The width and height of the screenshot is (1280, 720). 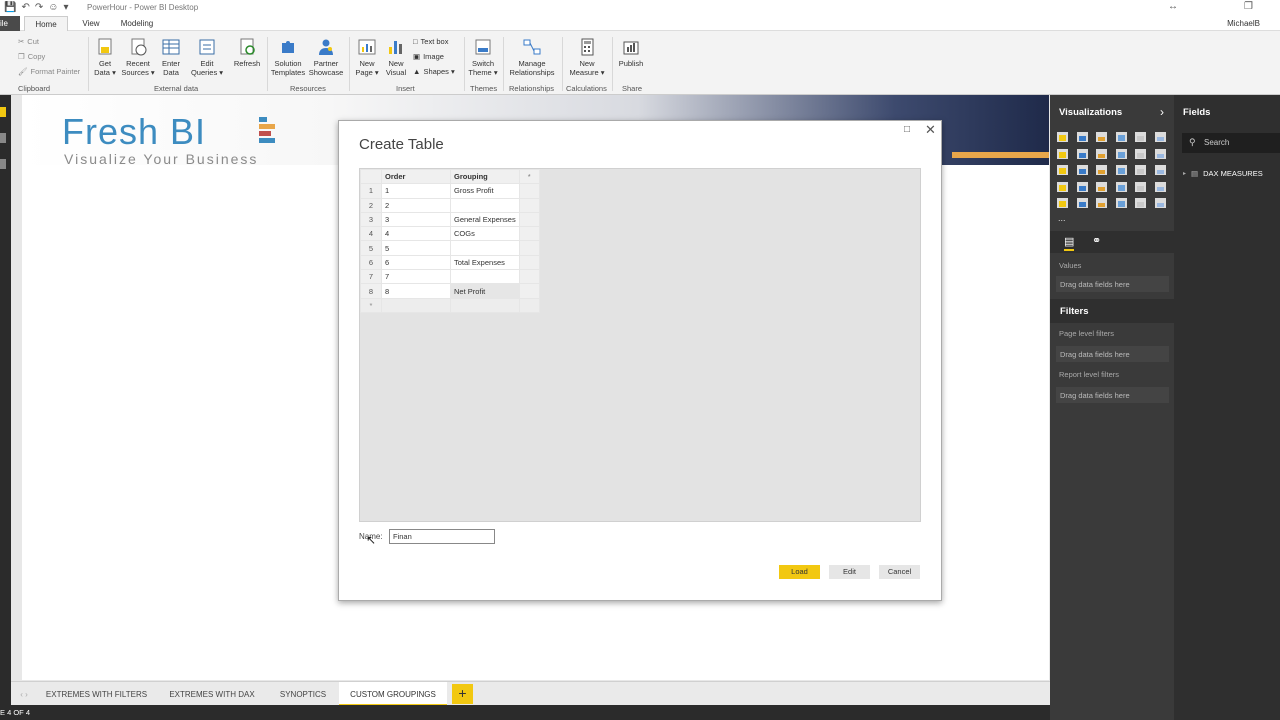 What do you see at coordinates (485, 219) in the screenshot?
I see `cell-grouping: General Expenses` at bounding box center [485, 219].